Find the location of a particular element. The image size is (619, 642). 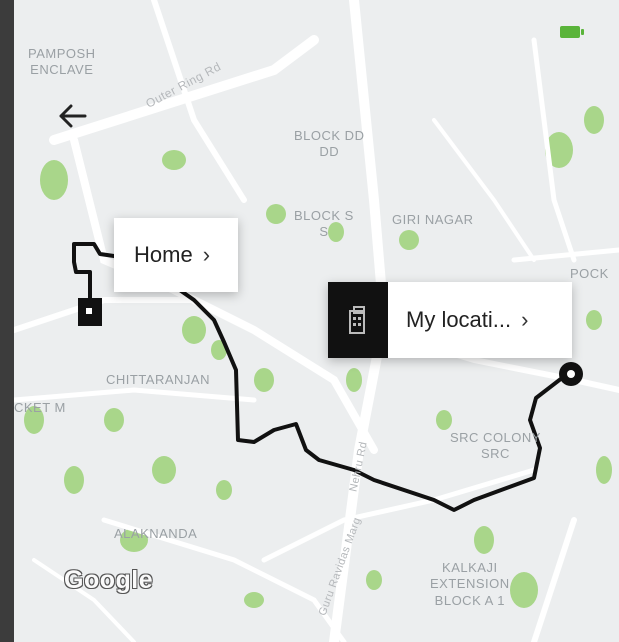

area-label-pocket-m: CKET M is located at coordinates (40, 407).